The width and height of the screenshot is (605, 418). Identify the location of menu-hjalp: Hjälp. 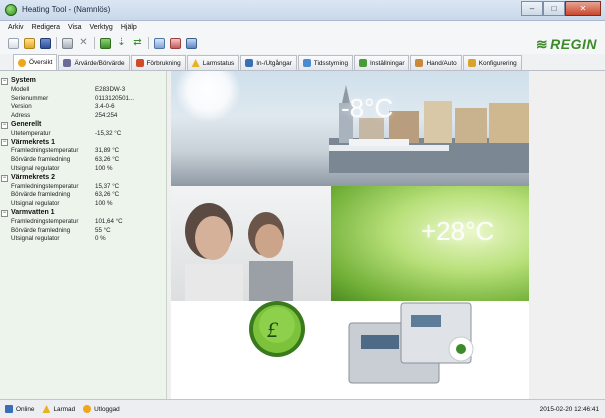
(129, 27).